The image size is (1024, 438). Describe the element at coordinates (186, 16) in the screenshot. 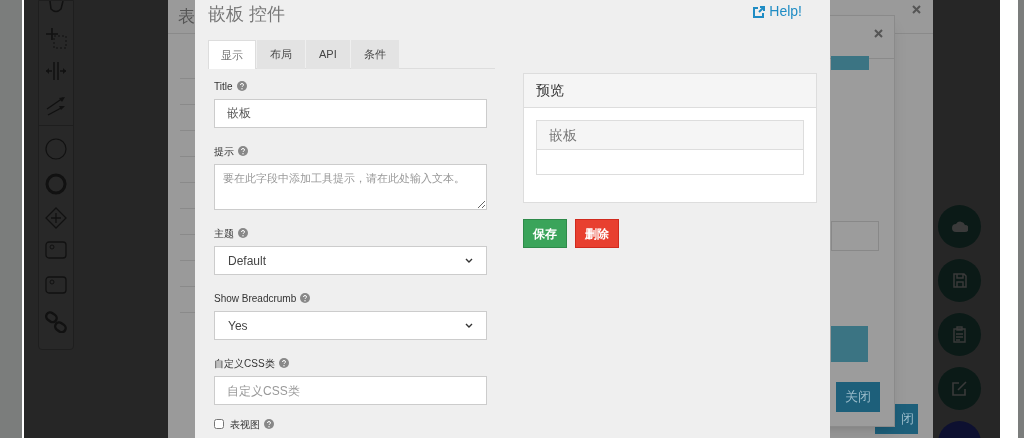

I see `dialog-title: 表` at that location.